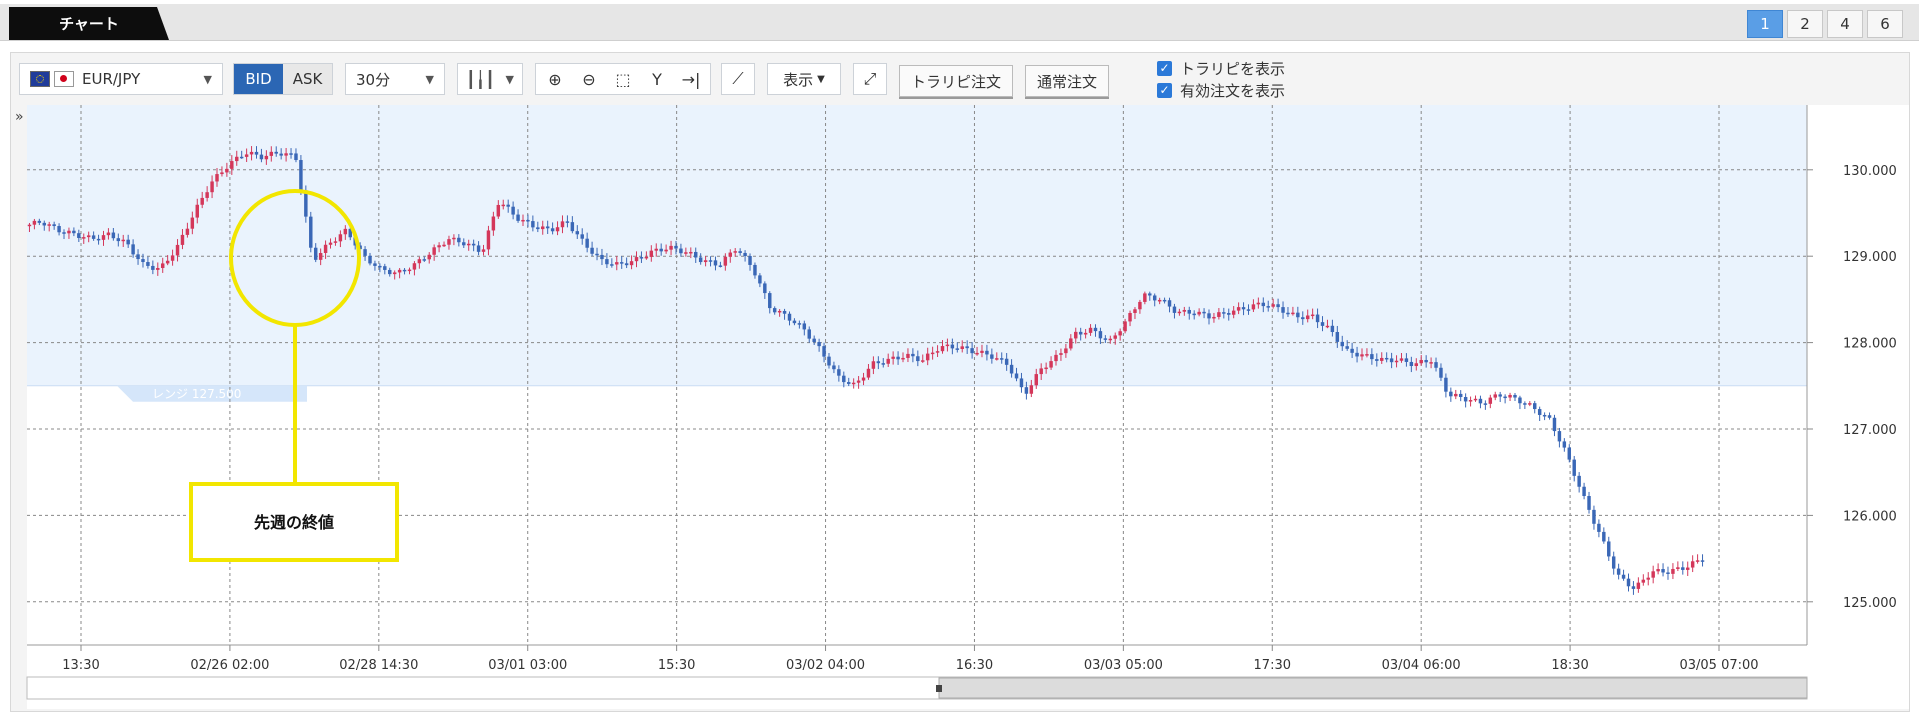 This screenshot has height=717, width=1919. What do you see at coordinates (870, 79) in the screenshot?
I see `expand-button: ⤢` at bounding box center [870, 79].